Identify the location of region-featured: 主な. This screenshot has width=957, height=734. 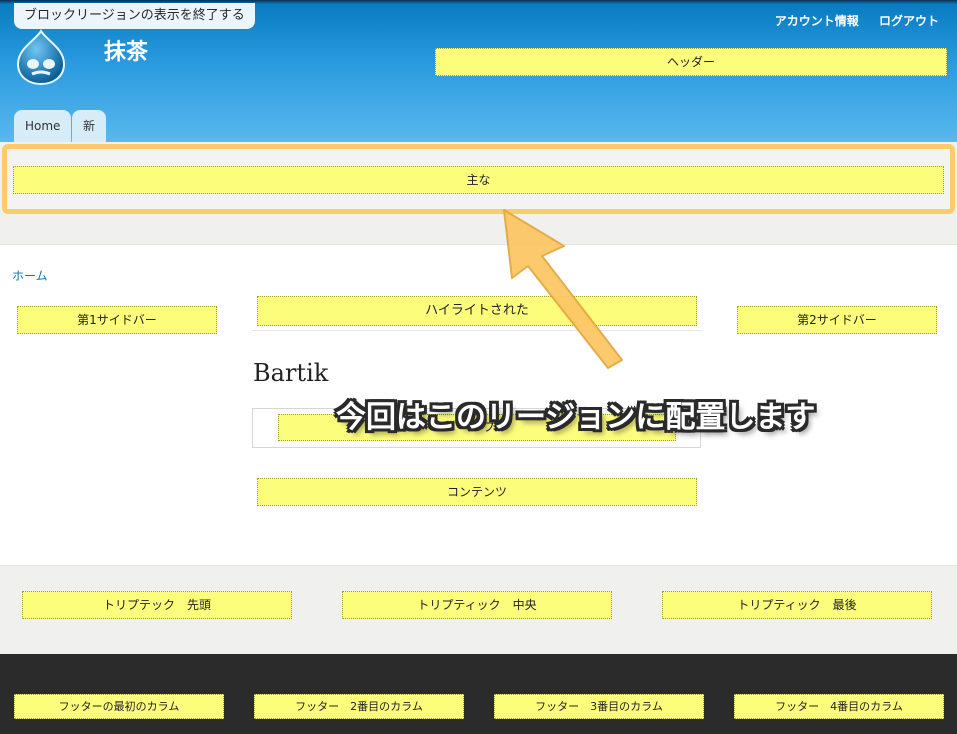
(478, 180).